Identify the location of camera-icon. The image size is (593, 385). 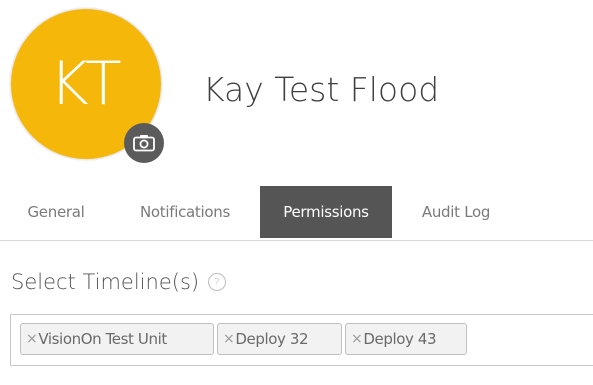
(144, 143).